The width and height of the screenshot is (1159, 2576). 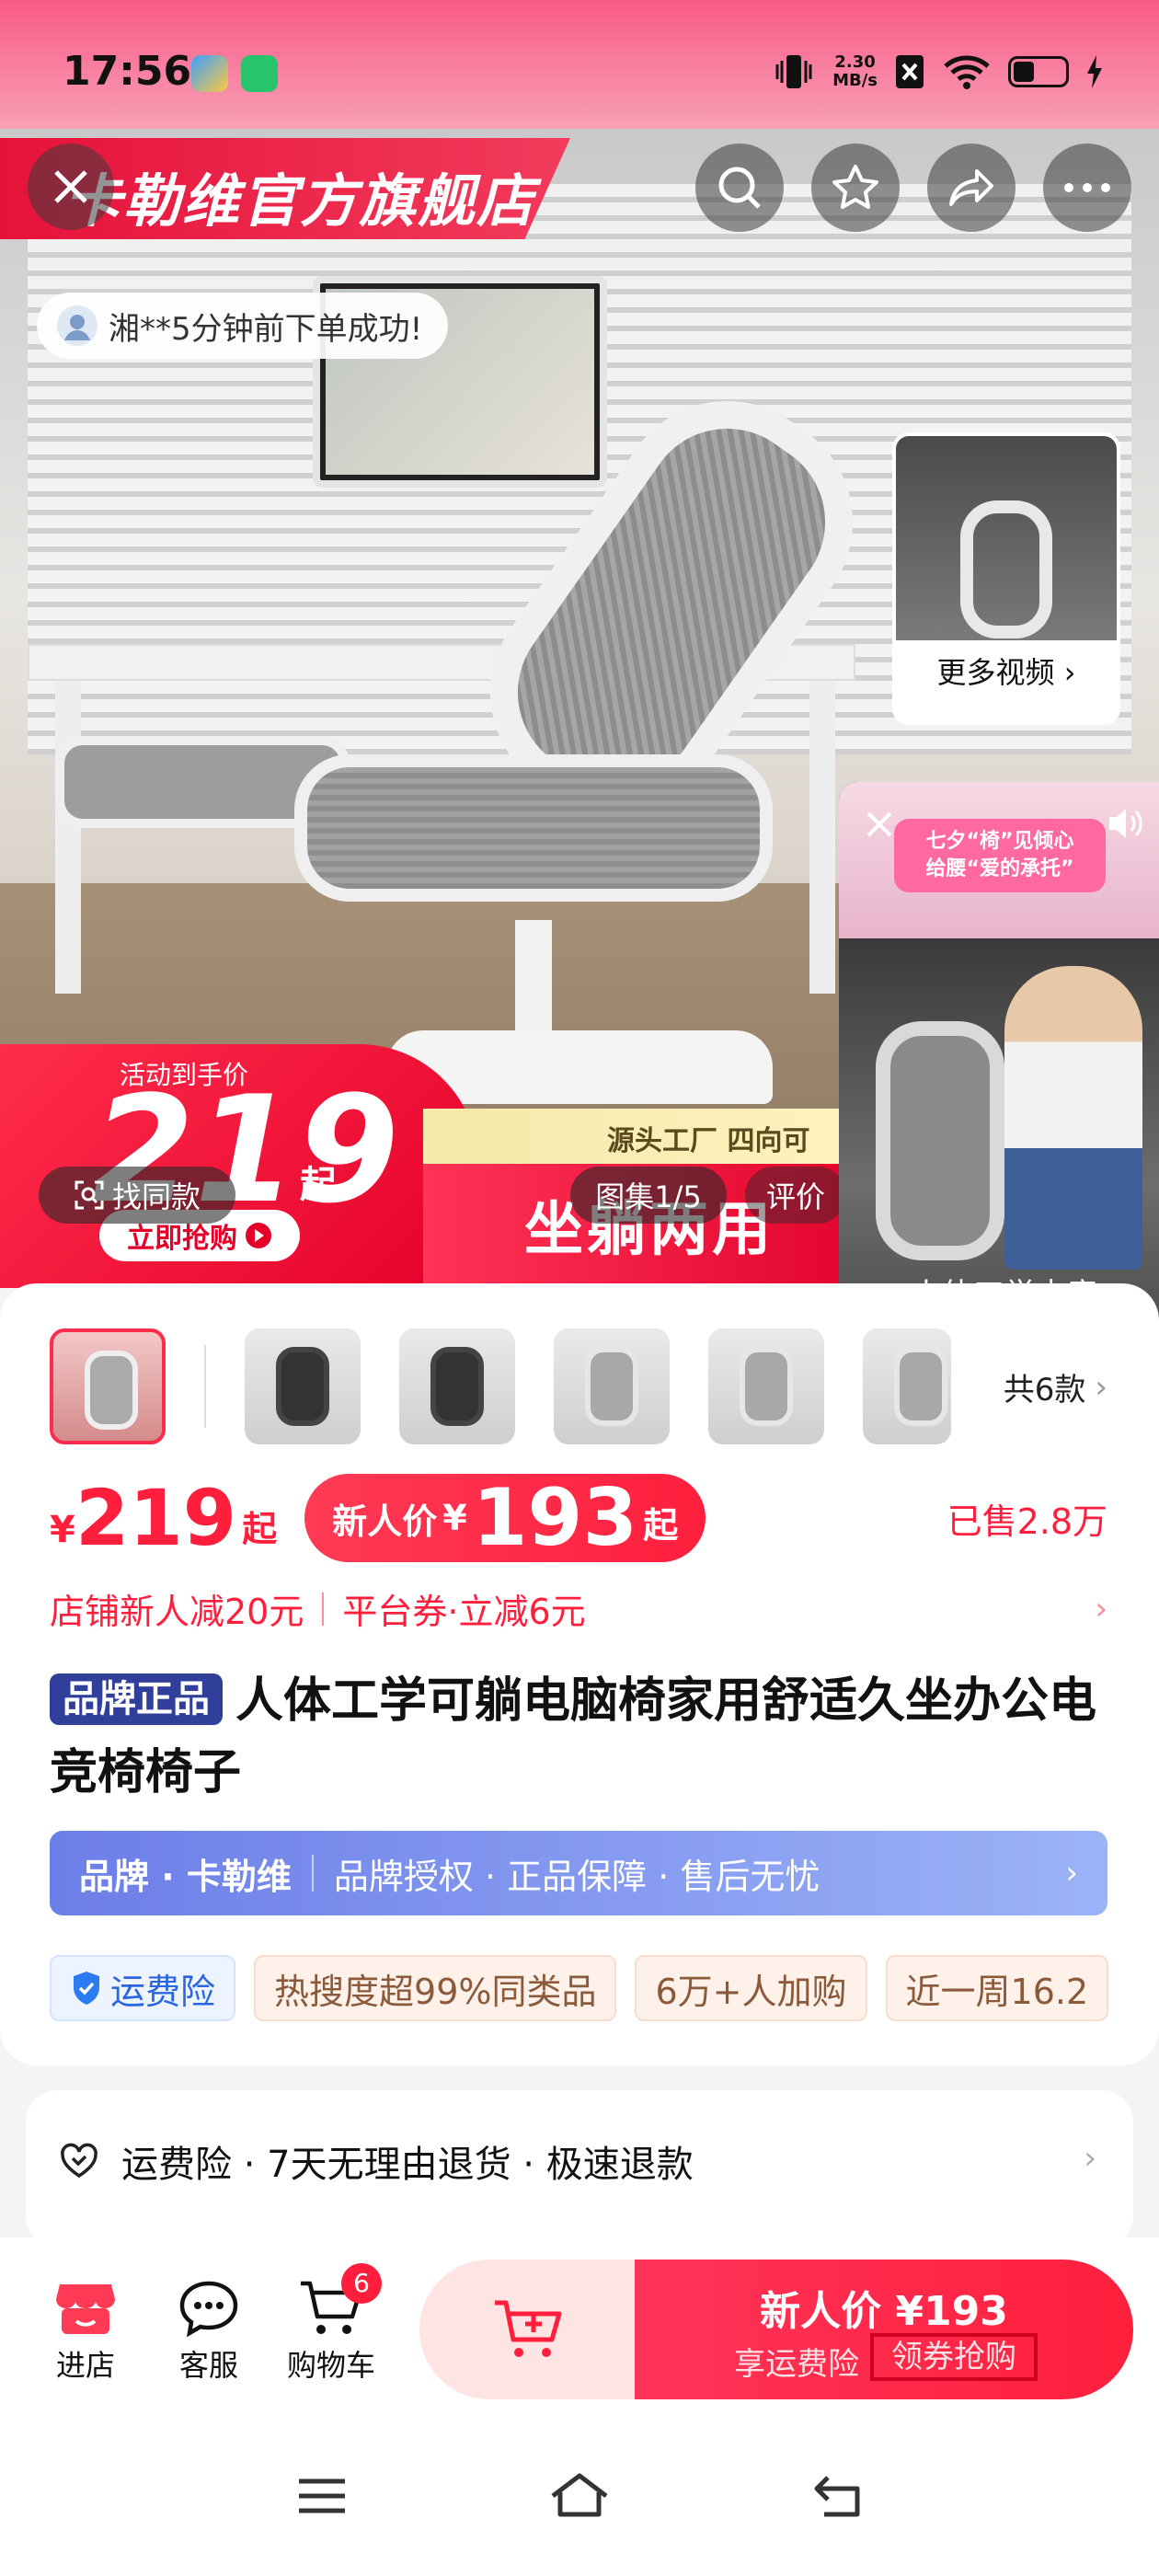 I want to click on share-button, so click(x=971, y=188).